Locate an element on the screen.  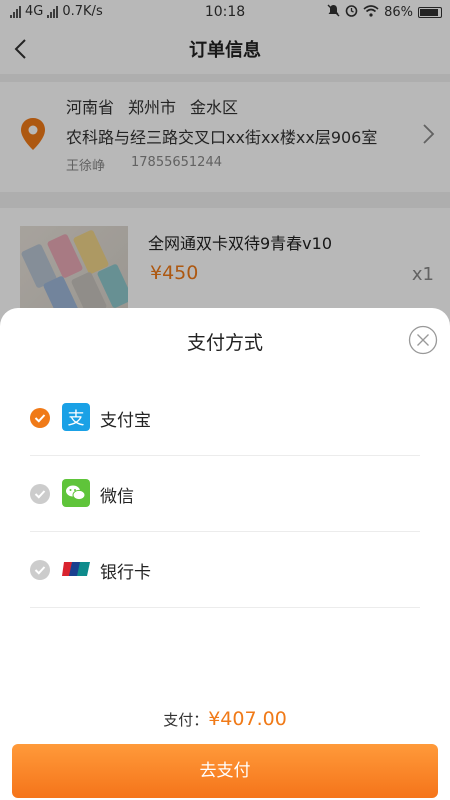
go-pay-button: 去支付 is located at coordinates (225, 771).